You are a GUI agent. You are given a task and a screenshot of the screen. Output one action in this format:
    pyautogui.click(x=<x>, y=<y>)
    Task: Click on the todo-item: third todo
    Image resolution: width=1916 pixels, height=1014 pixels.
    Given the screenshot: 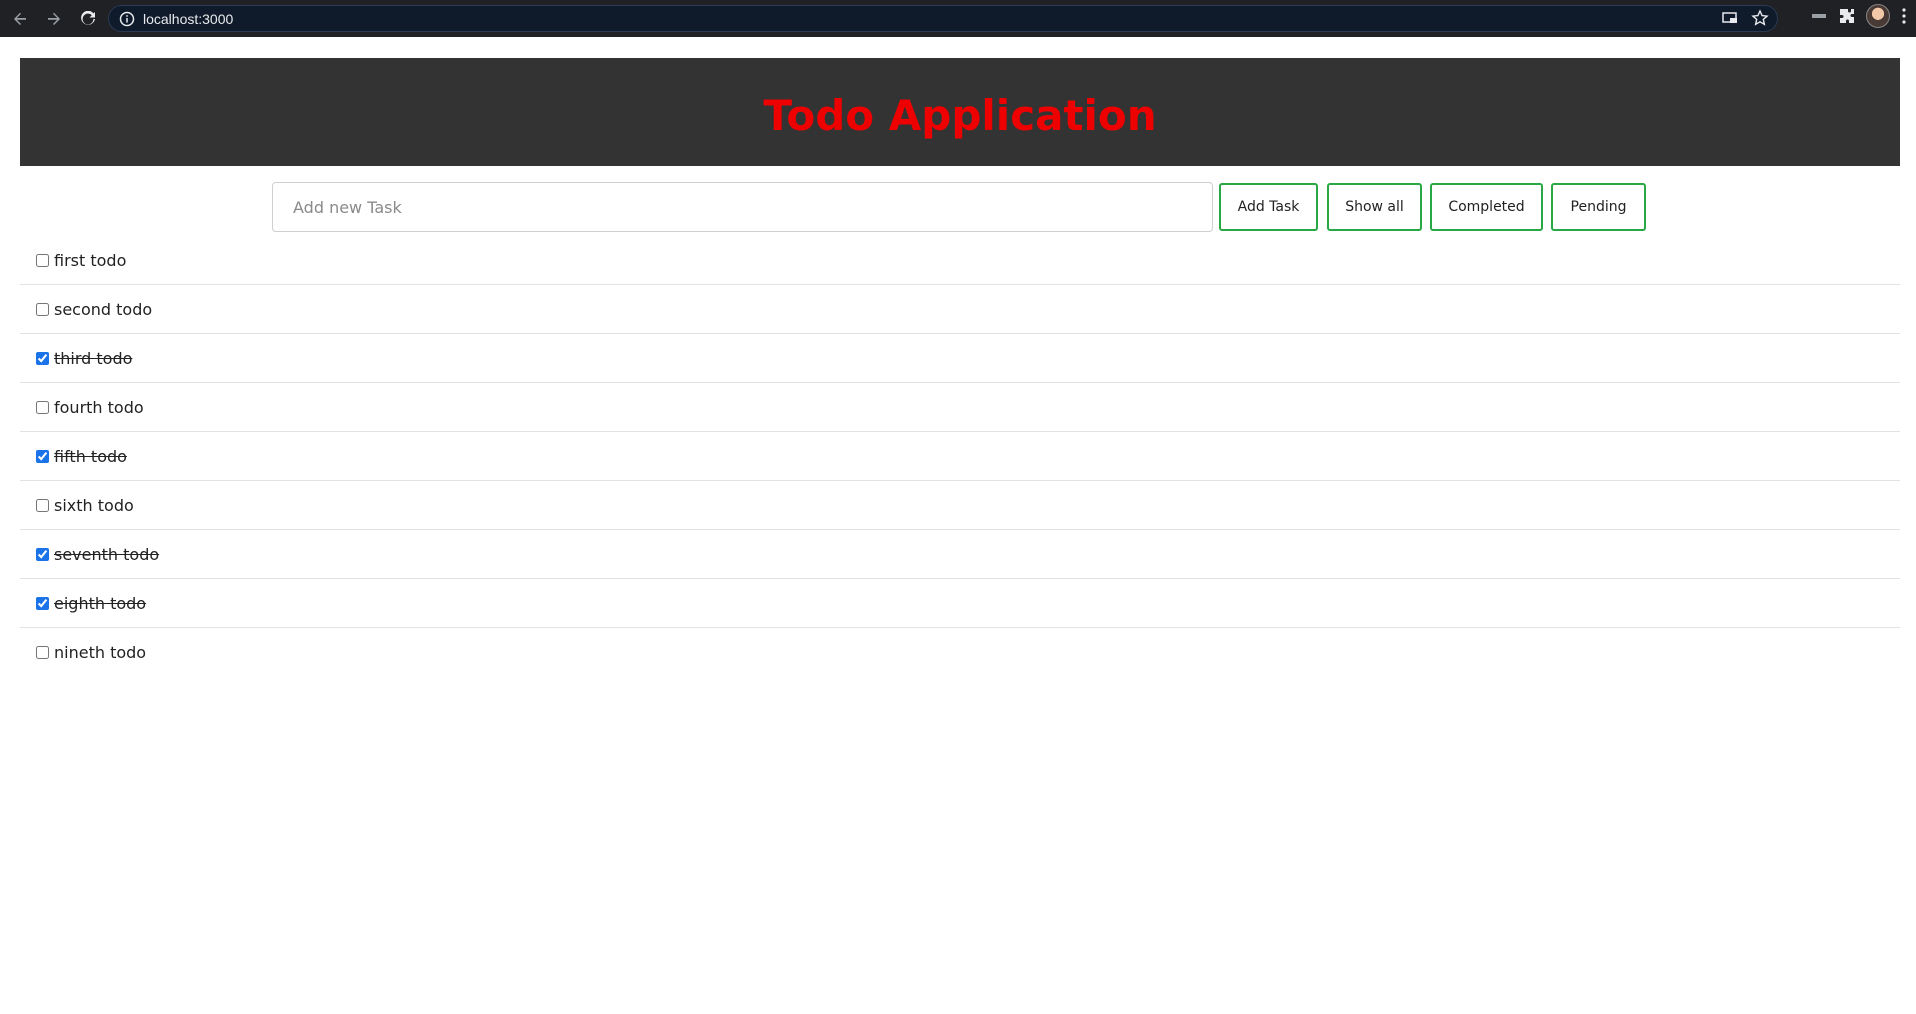 What is the action you would take?
    pyautogui.click(x=960, y=358)
    